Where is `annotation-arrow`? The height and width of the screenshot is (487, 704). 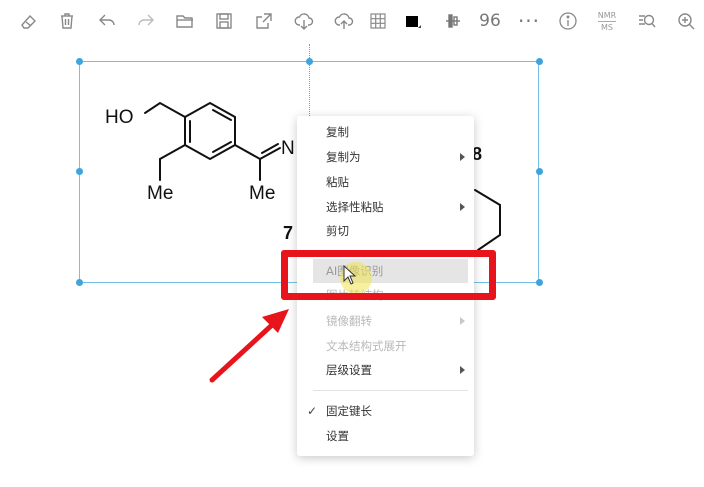 annotation-arrow is located at coordinates (249, 346).